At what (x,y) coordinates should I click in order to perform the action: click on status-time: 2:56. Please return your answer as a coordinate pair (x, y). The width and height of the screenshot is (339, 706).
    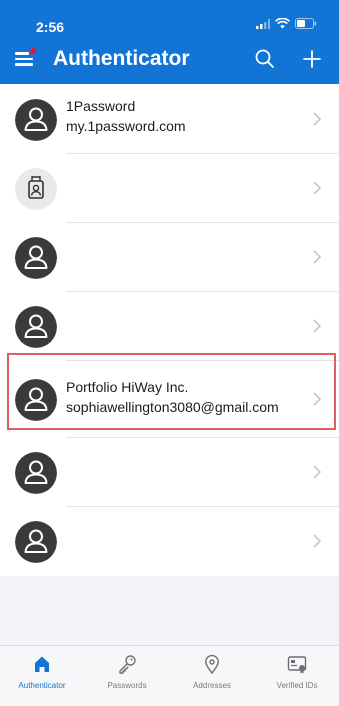
    Looking at the image, I should click on (50, 27).